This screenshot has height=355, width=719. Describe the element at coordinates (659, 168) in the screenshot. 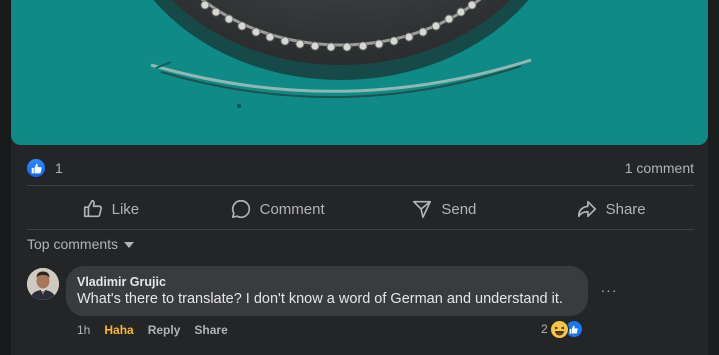

I see `comment-count: 1 comment` at that location.